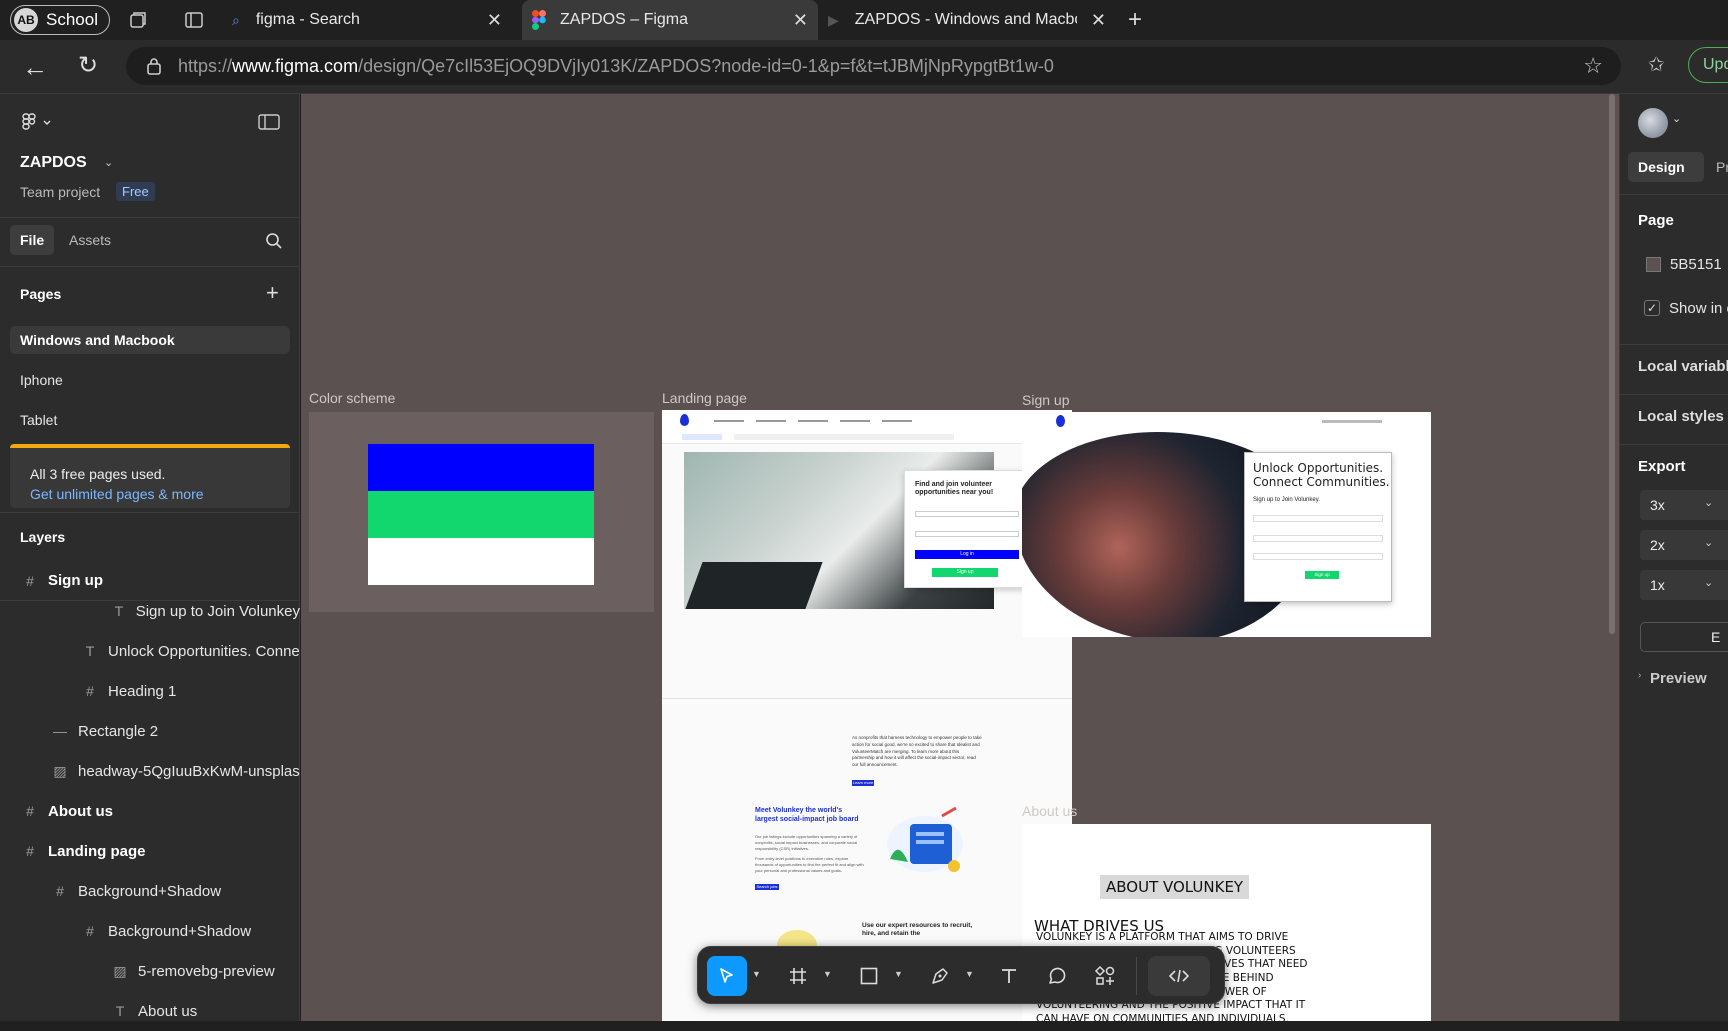 This screenshot has height=1031, width=1728. What do you see at coordinates (269, 122) in the screenshot?
I see `toggle-sidebar-icon` at bounding box center [269, 122].